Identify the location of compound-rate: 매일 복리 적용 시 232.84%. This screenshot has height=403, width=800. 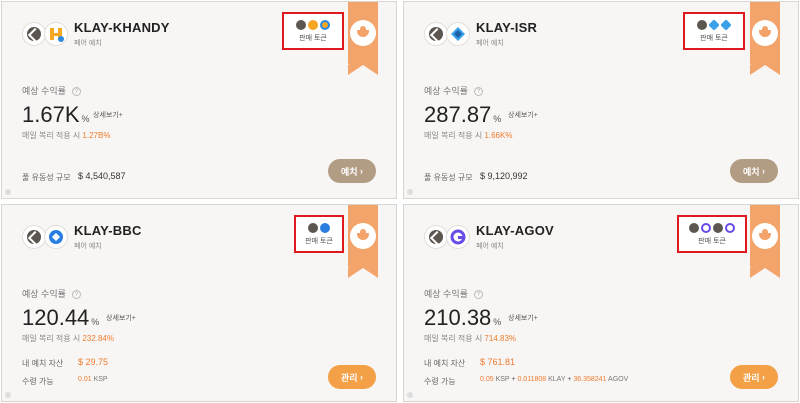
(68, 338).